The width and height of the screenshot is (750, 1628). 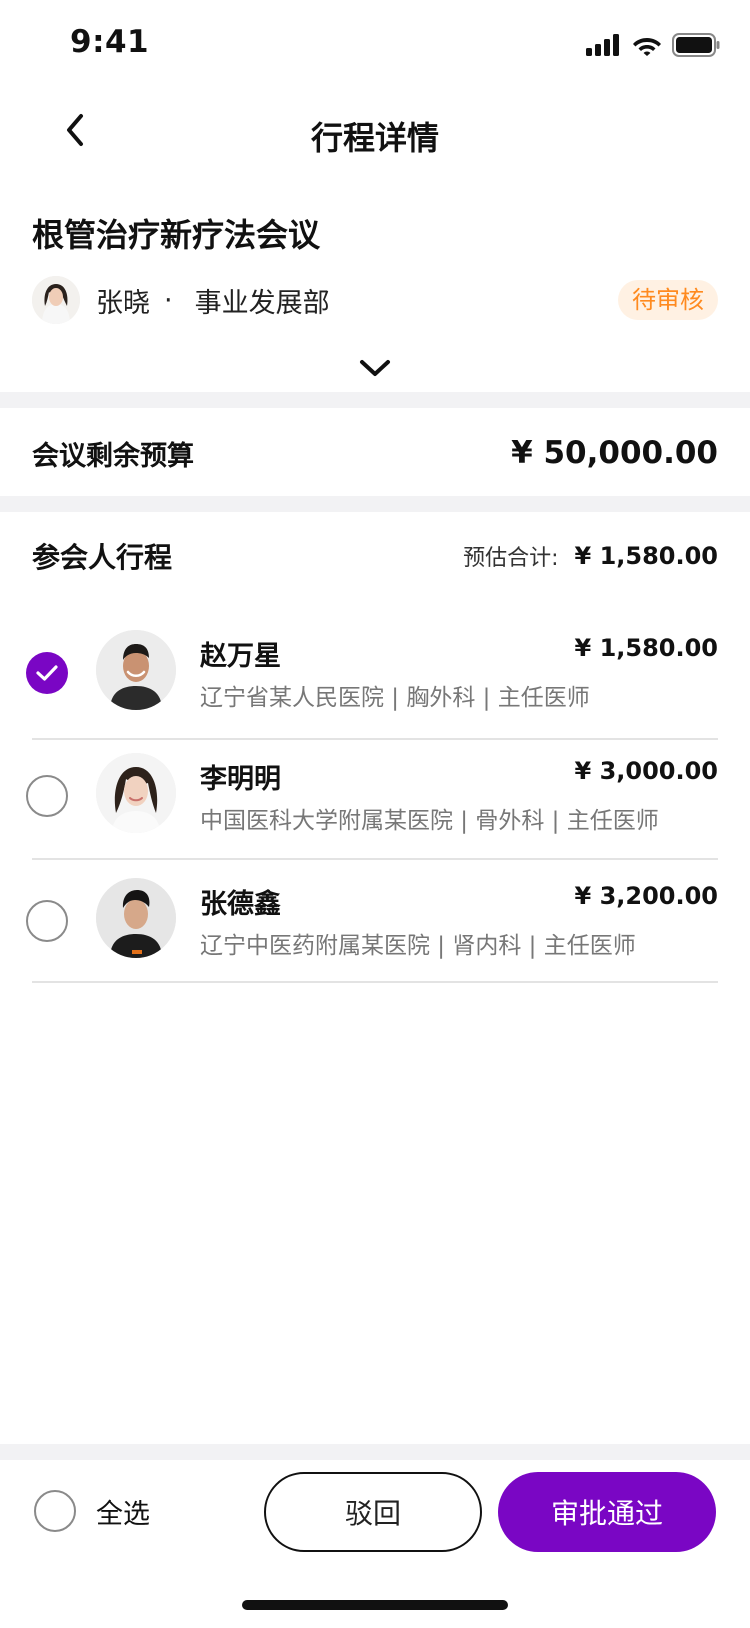 I want to click on owner-name: 张晓, so click(x=123, y=303).